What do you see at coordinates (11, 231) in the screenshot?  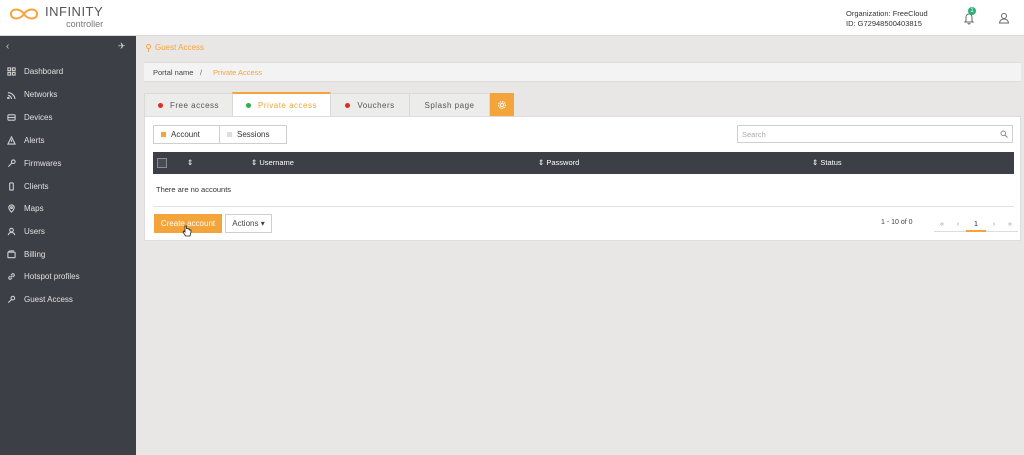 I see `users-icon` at bounding box center [11, 231].